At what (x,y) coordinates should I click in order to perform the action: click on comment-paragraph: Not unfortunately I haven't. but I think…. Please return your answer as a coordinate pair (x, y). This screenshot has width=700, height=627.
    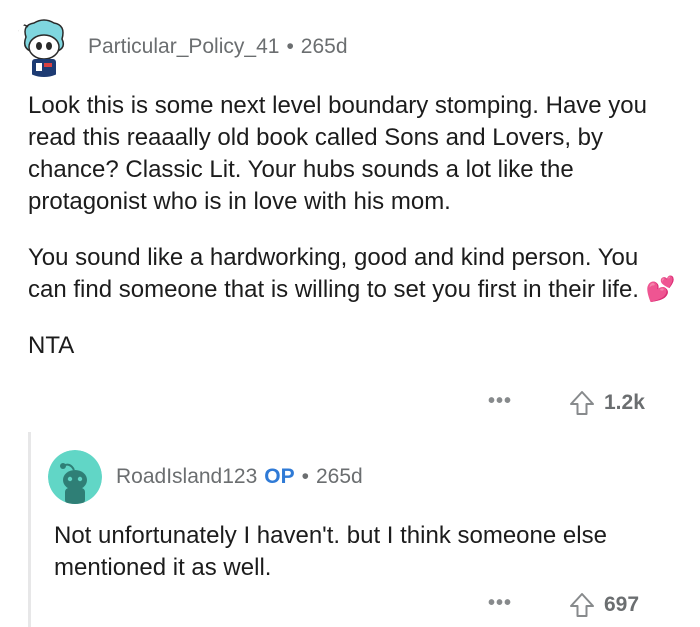
    Looking at the image, I should click on (330, 551).